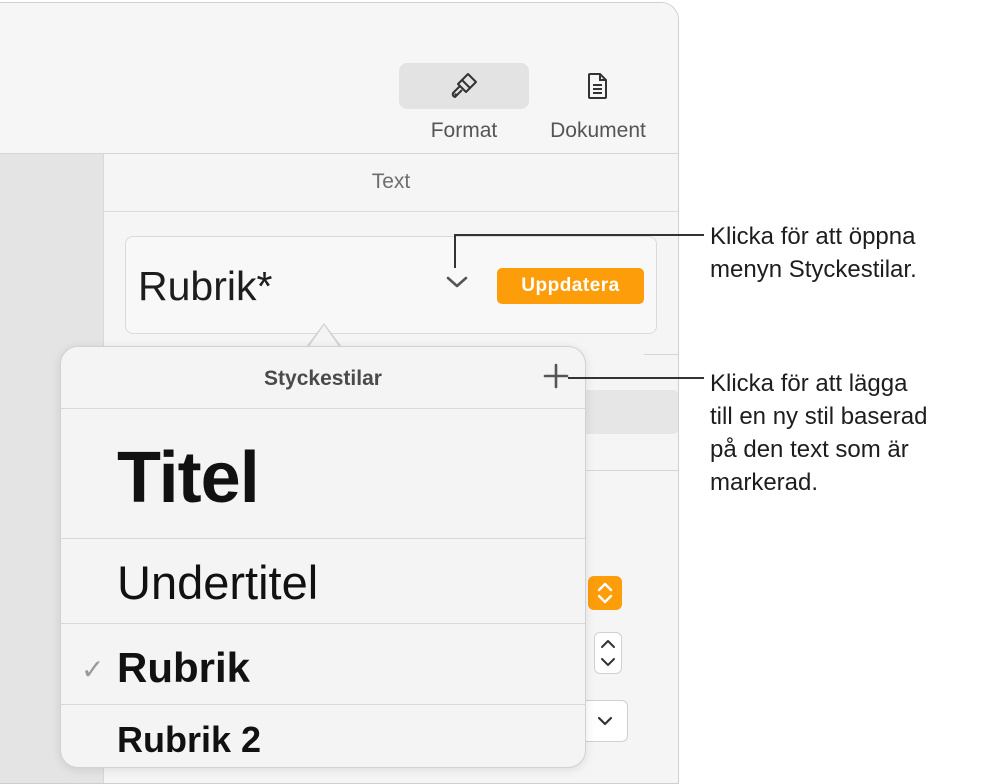 This screenshot has width=987, height=784. What do you see at coordinates (598, 130) in the screenshot?
I see `document-label: Dokument` at bounding box center [598, 130].